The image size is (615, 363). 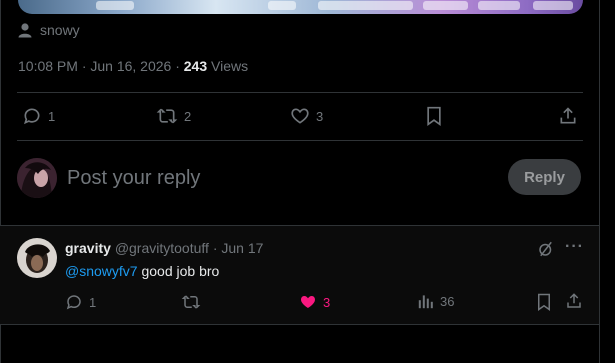 What do you see at coordinates (425, 302) in the screenshot?
I see `analytics-icon` at bounding box center [425, 302].